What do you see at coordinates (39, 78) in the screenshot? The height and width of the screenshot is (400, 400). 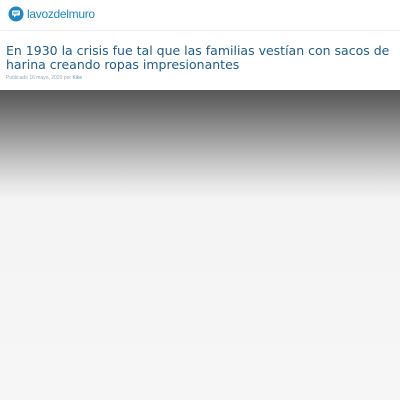 I see `publish-info: Publicado 16 mayo, 2020 por` at bounding box center [39, 78].